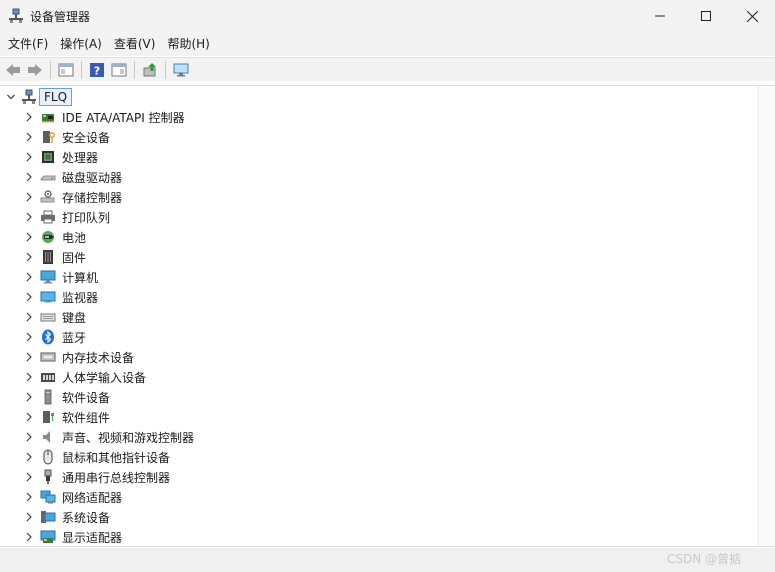 This screenshot has width=775, height=572. What do you see at coordinates (97, 457) in the screenshot?
I see `device-category-node: 鼠标和其他指针设备` at bounding box center [97, 457].